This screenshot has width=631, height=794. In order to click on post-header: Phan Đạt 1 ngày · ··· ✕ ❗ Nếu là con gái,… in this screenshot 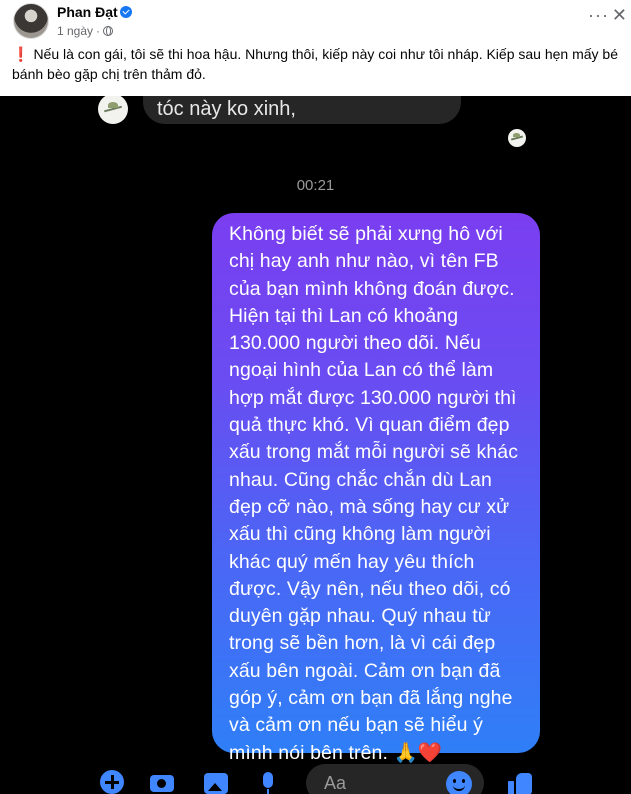, I will do `click(315, 48)`.